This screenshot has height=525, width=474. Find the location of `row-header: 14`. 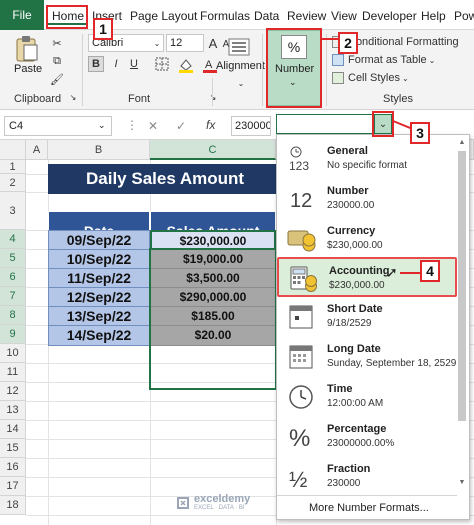

row-header: 14 is located at coordinates (13, 429).